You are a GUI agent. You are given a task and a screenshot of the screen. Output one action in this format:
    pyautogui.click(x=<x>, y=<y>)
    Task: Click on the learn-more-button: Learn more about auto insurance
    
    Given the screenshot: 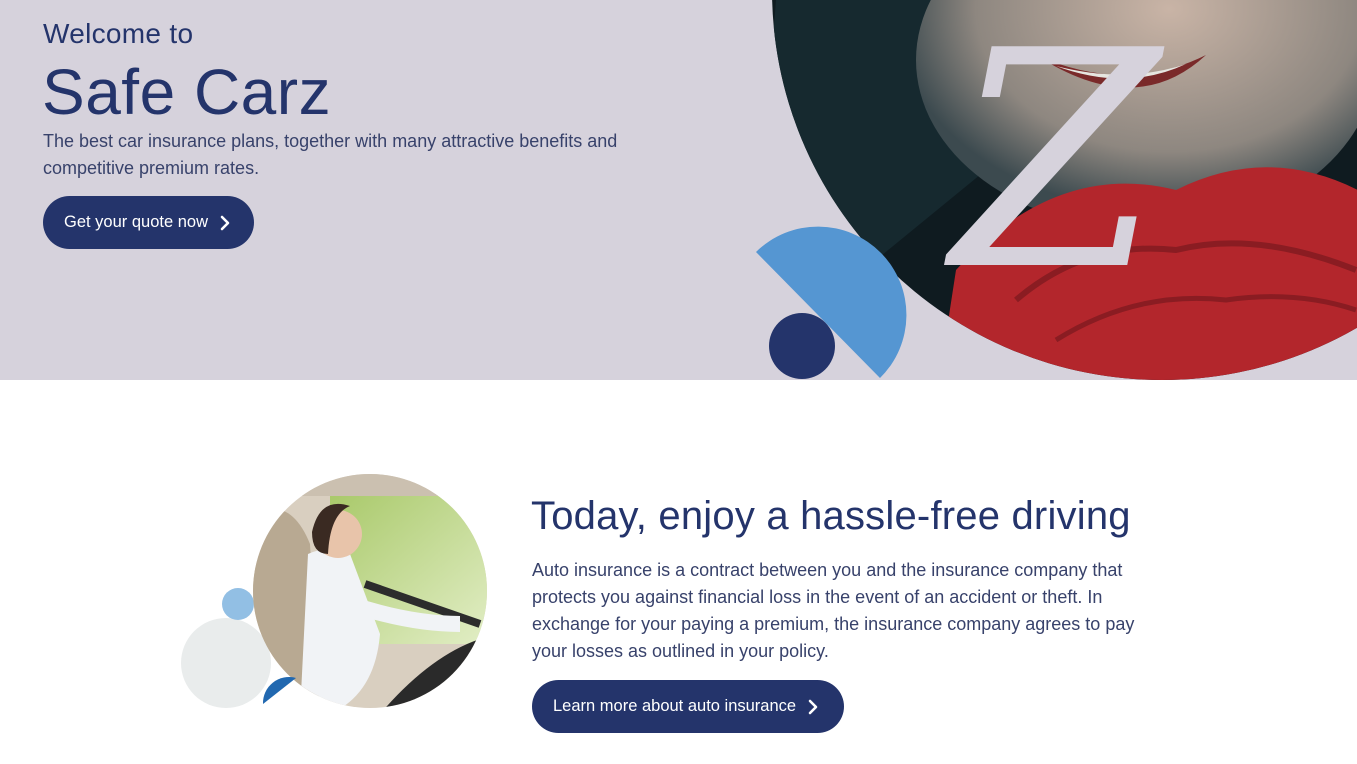 What is the action you would take?
    pyautogui.click(x=688, y=706)
    